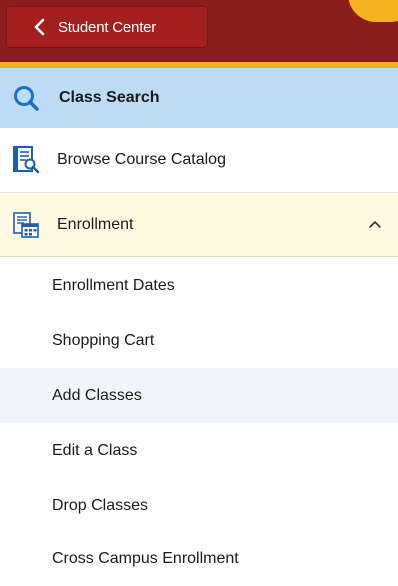  I want to click on enrollment-item-edit-a-class: Edit a Class, so click(199, 450).